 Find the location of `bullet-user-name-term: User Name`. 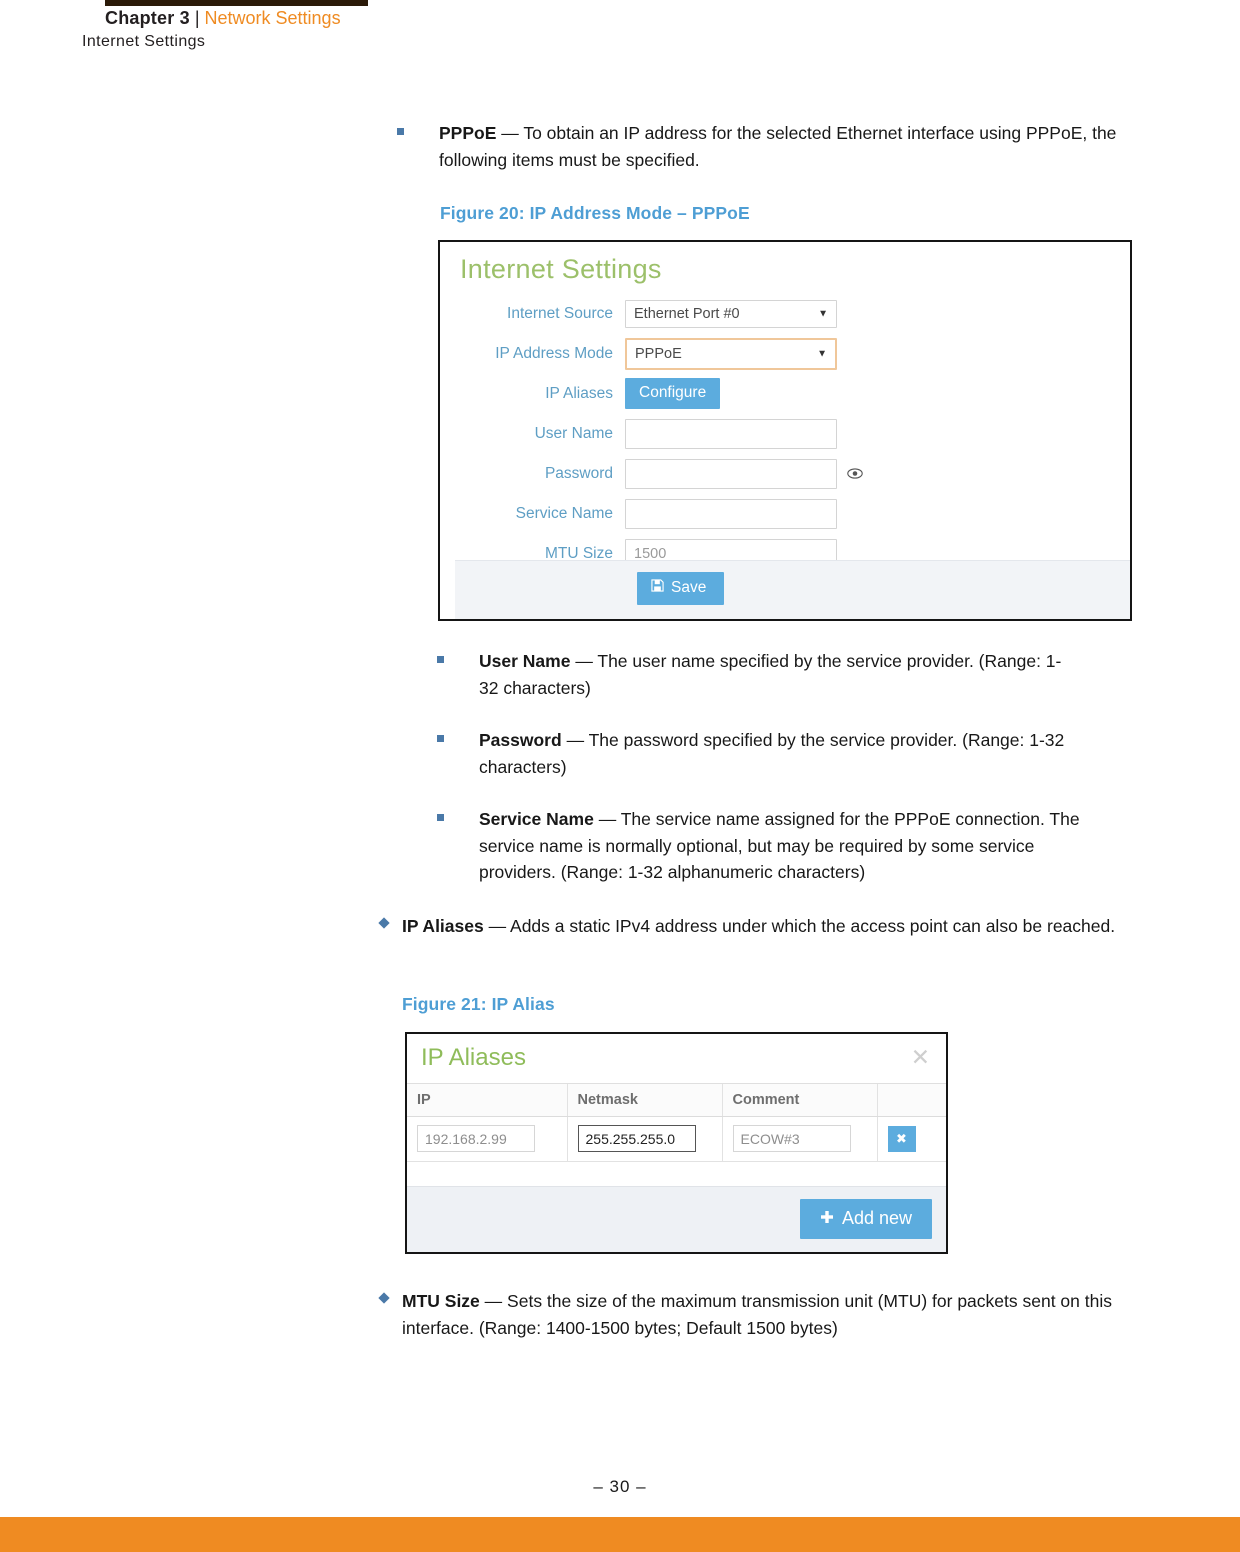

bullet-user-name-term: User Name is located at coordinates (525, 661).